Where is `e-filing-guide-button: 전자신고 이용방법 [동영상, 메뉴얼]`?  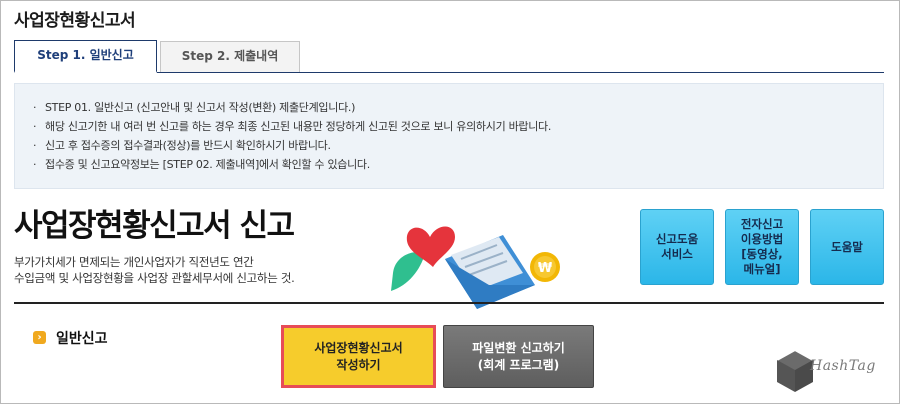 e-filing-guide-button: 전자신고 이용방법 [동영상, 메뉴얼] is located at coordinates (762, 247).